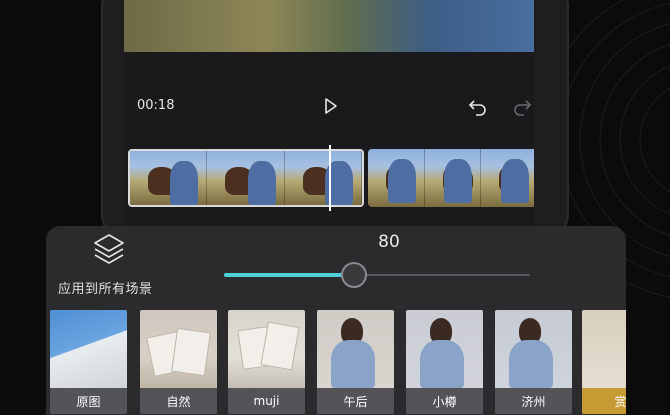  I want to click on slider-fill, so click(289, 275).